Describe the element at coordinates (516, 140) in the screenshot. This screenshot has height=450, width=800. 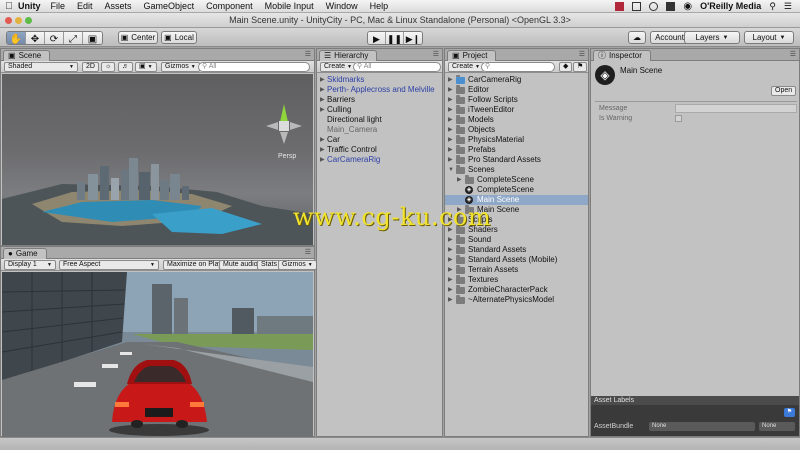
I see `project-item: ▶ PhysicsMaterial` at that location.